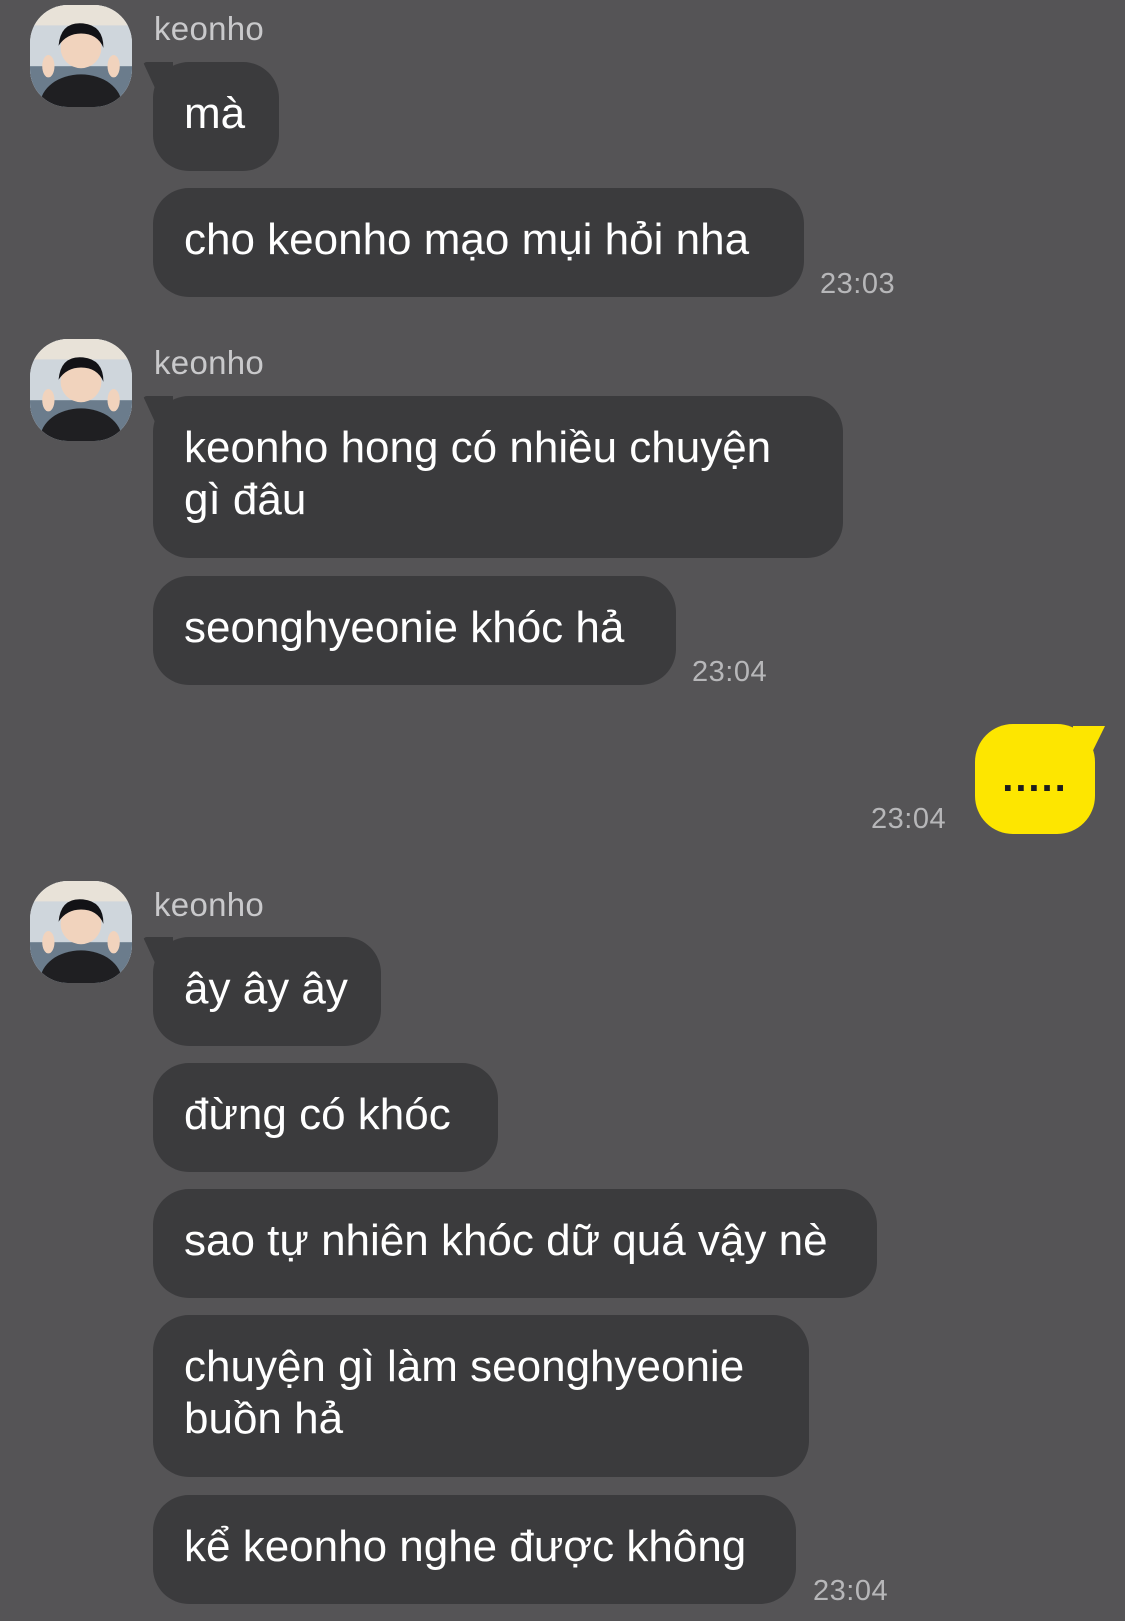 Image resolution: width=1125 pixels, height=1621 pixels. What do you see at coordinates (498, 477) in the screenshot?
I see `message-bubble: keonho hong có nhiều chuyện gì đâu` at bounding box center [498, 477].